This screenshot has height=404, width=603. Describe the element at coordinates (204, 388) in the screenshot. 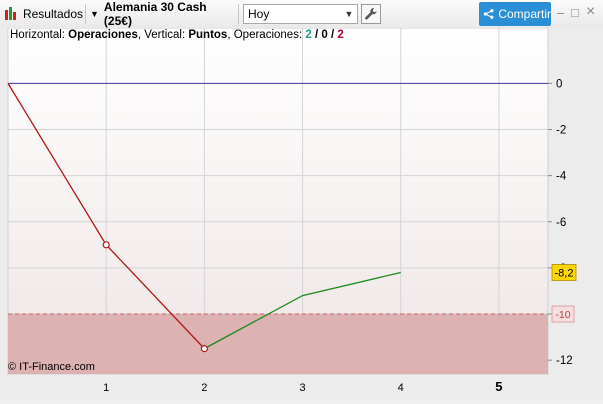

I see `x-tick-label: 2` at that location.